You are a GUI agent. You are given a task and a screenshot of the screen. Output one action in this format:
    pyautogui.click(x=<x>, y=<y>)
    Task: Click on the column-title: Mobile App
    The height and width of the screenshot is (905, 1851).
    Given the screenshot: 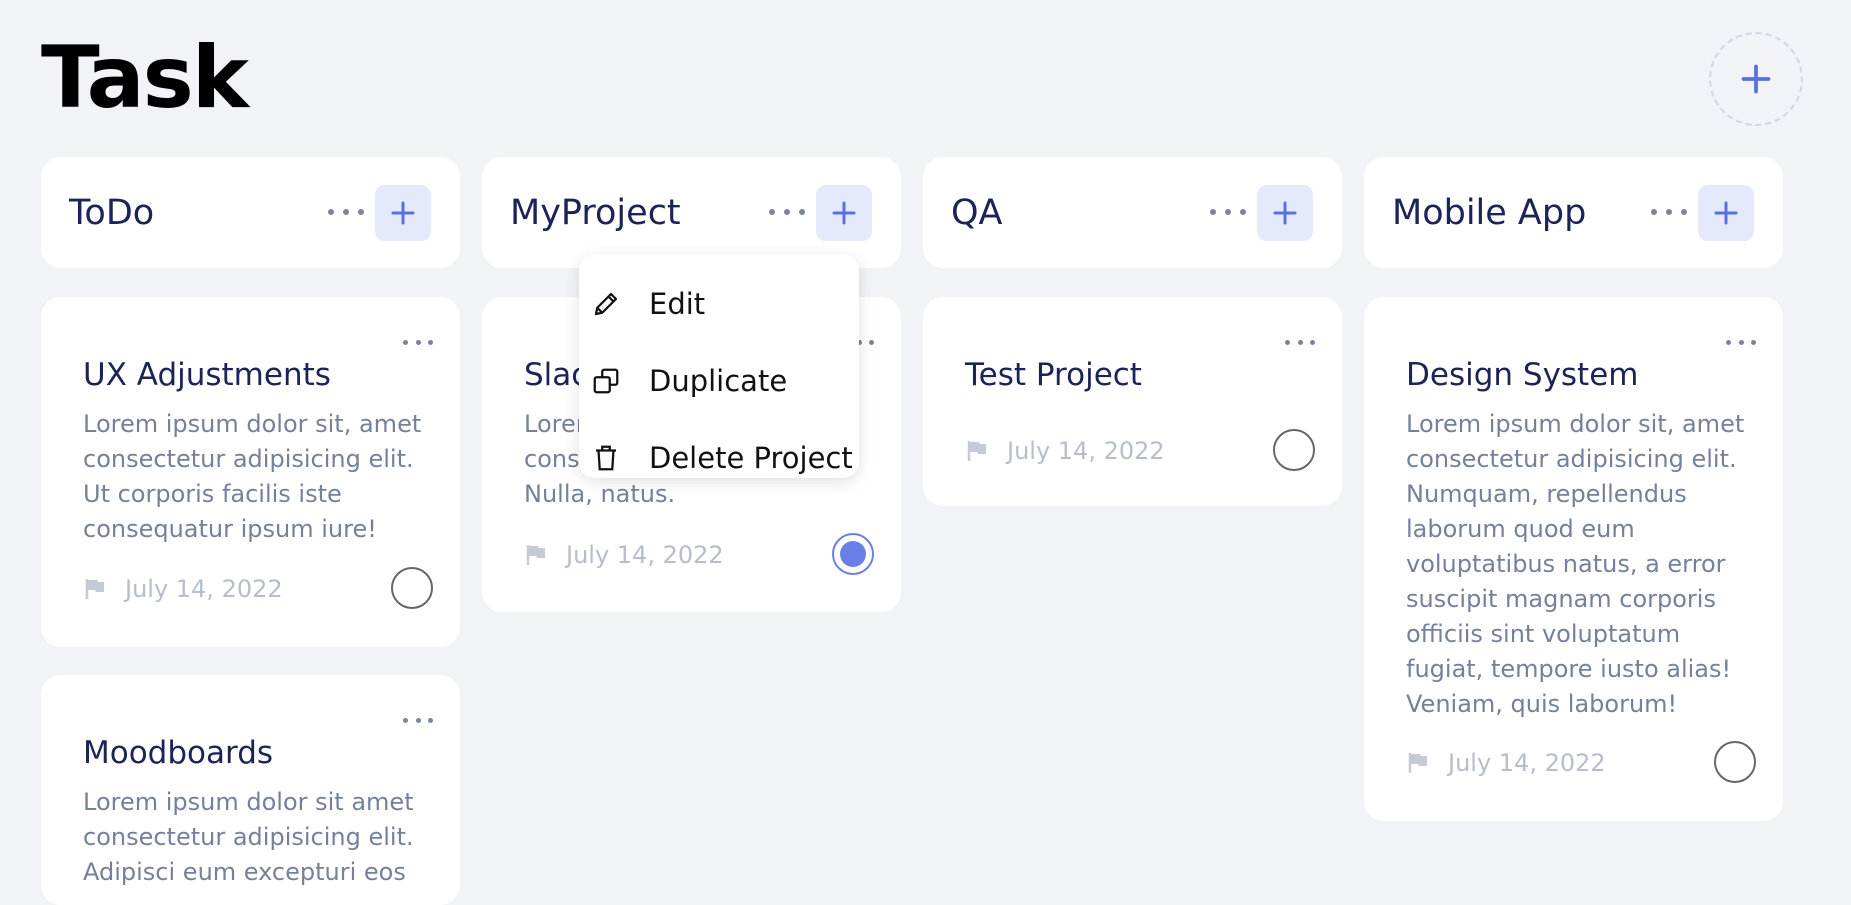 What is the action you would take?
    pyautogui.click(x=1489, y=213)
    